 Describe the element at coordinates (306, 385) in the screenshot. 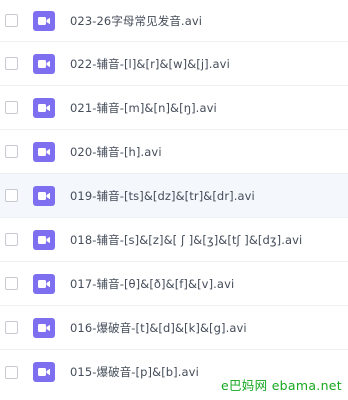

I see `watermark-text: ebama.net` at that location.